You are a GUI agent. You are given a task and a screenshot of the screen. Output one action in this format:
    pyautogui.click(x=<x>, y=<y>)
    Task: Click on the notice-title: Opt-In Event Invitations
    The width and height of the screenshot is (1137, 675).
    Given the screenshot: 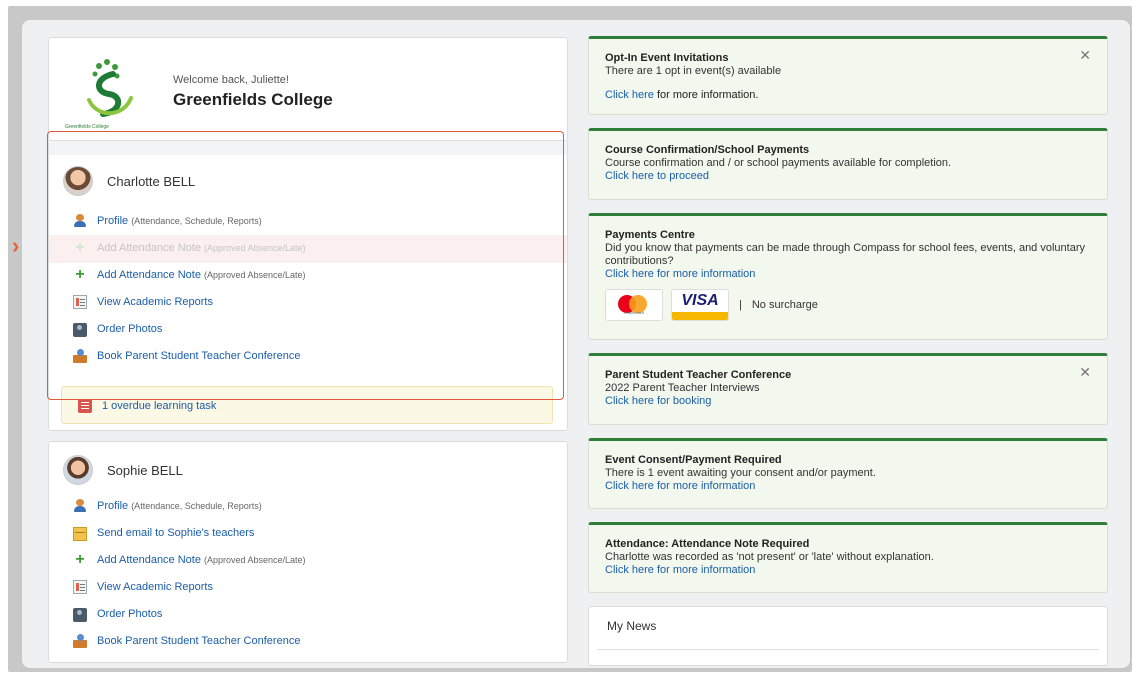 What is the action you would take?
    pyautogui.click(x=667, y=58)
    